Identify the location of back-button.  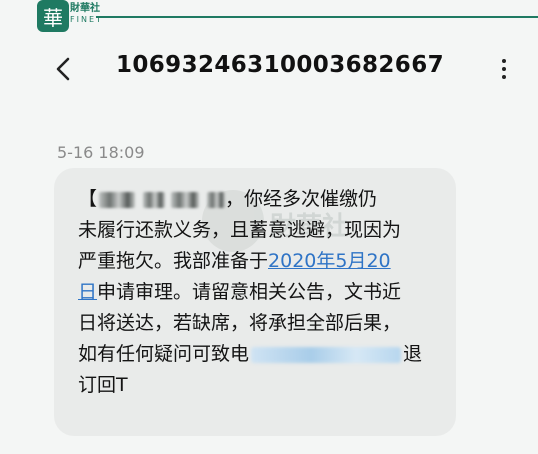
(63, 69).